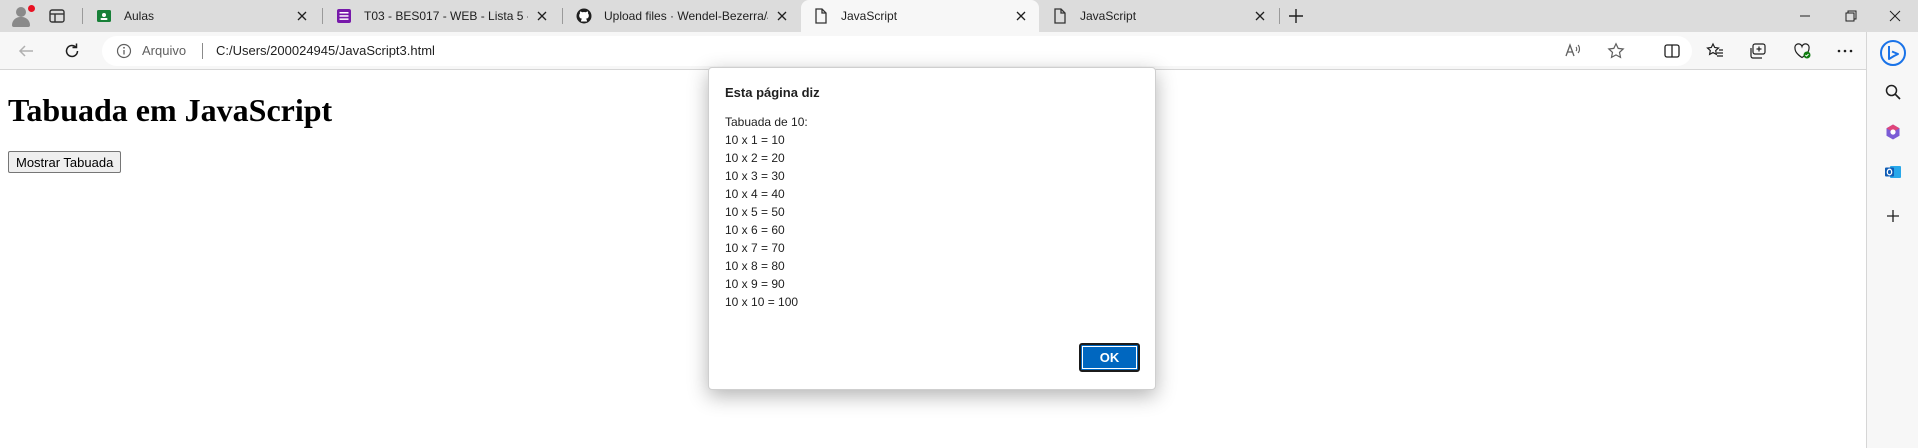  Describe the element at coordinates (686, 16) in the screenshot. I see `tab-title: Upload files · Wendel-Bezerra/Ja` at that location.